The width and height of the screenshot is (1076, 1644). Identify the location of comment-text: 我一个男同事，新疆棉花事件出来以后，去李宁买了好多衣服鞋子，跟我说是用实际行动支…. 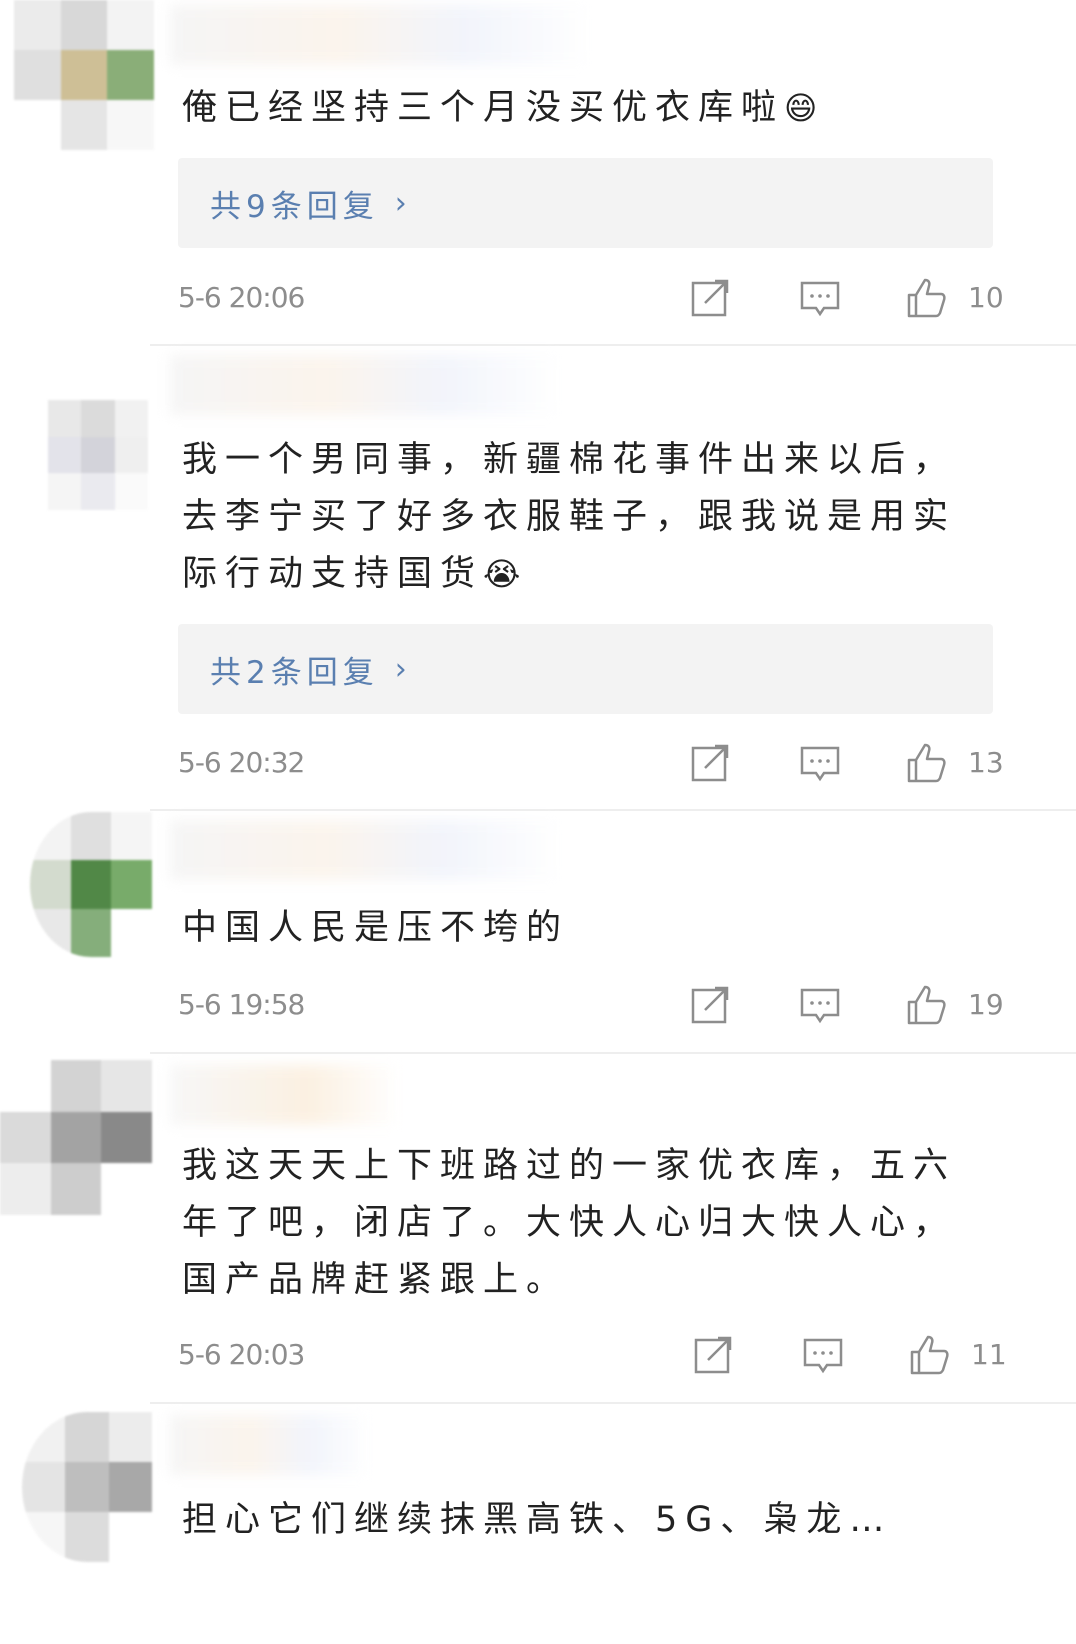
(586, 517).